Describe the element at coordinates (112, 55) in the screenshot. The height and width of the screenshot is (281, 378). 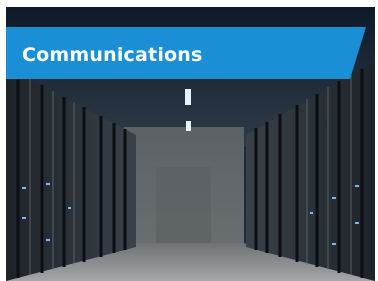
I see `card-title: Communications` at that location.